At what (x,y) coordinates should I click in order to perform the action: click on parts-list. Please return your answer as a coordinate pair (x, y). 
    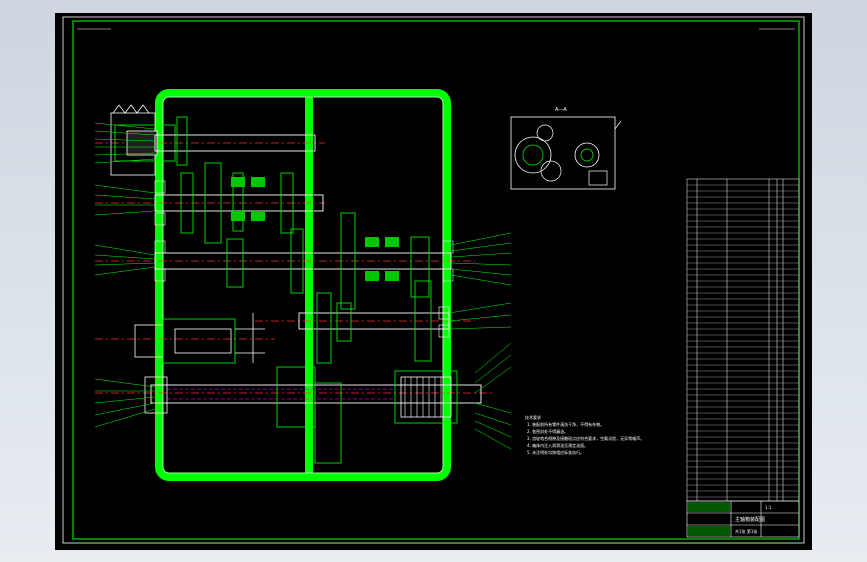
    Looking at the image, I should click on (743, 340).